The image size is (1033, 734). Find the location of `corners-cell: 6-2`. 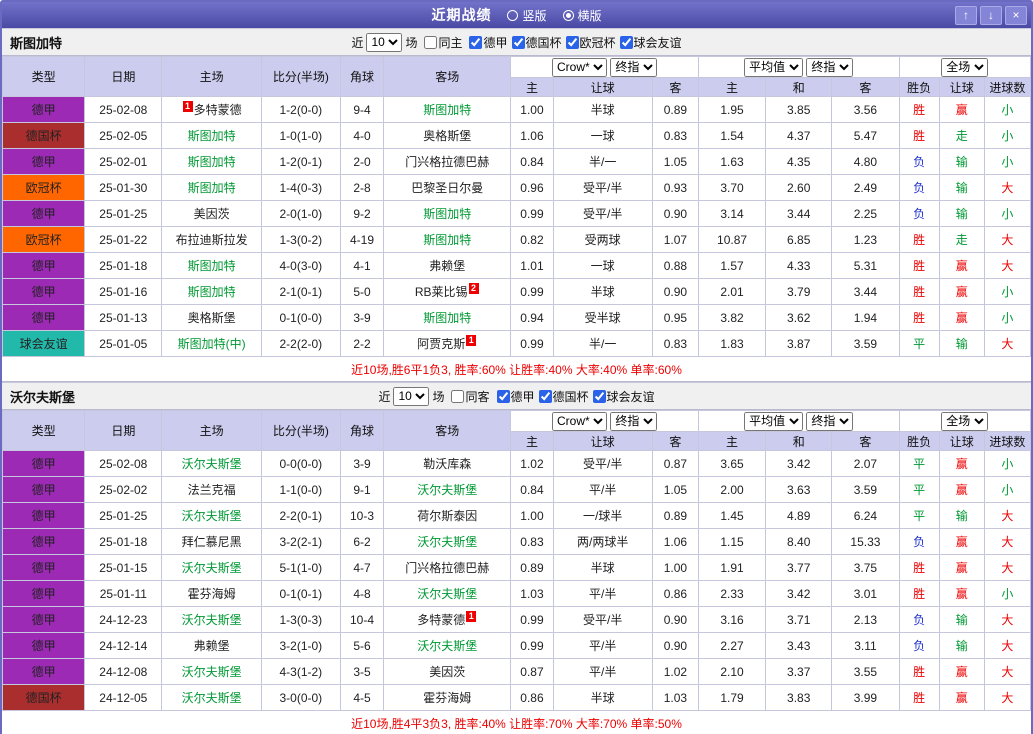

corners-cell: 6-2 is located at coordinates (362, 541).